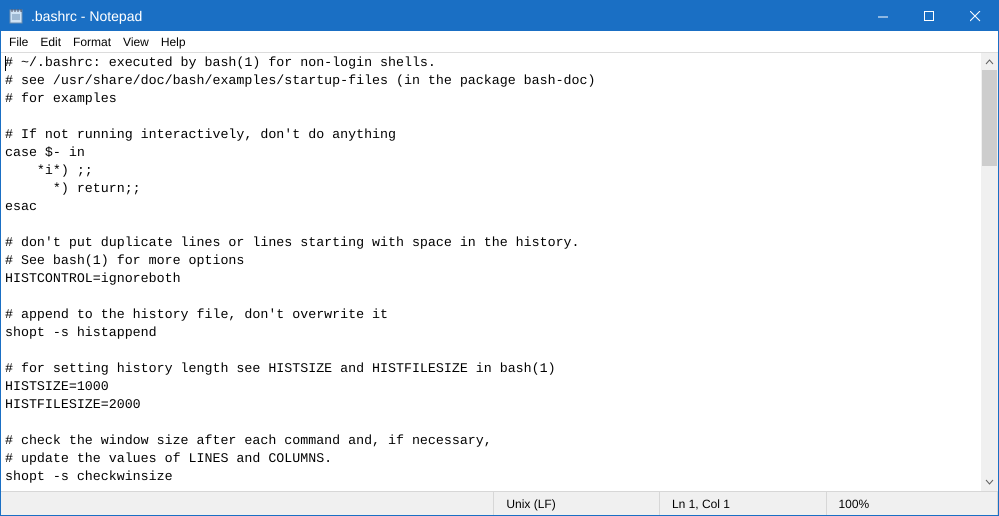  Describe the element at coordinates (18, 41) in the screenshot. I see `menu-item: File` at that location.